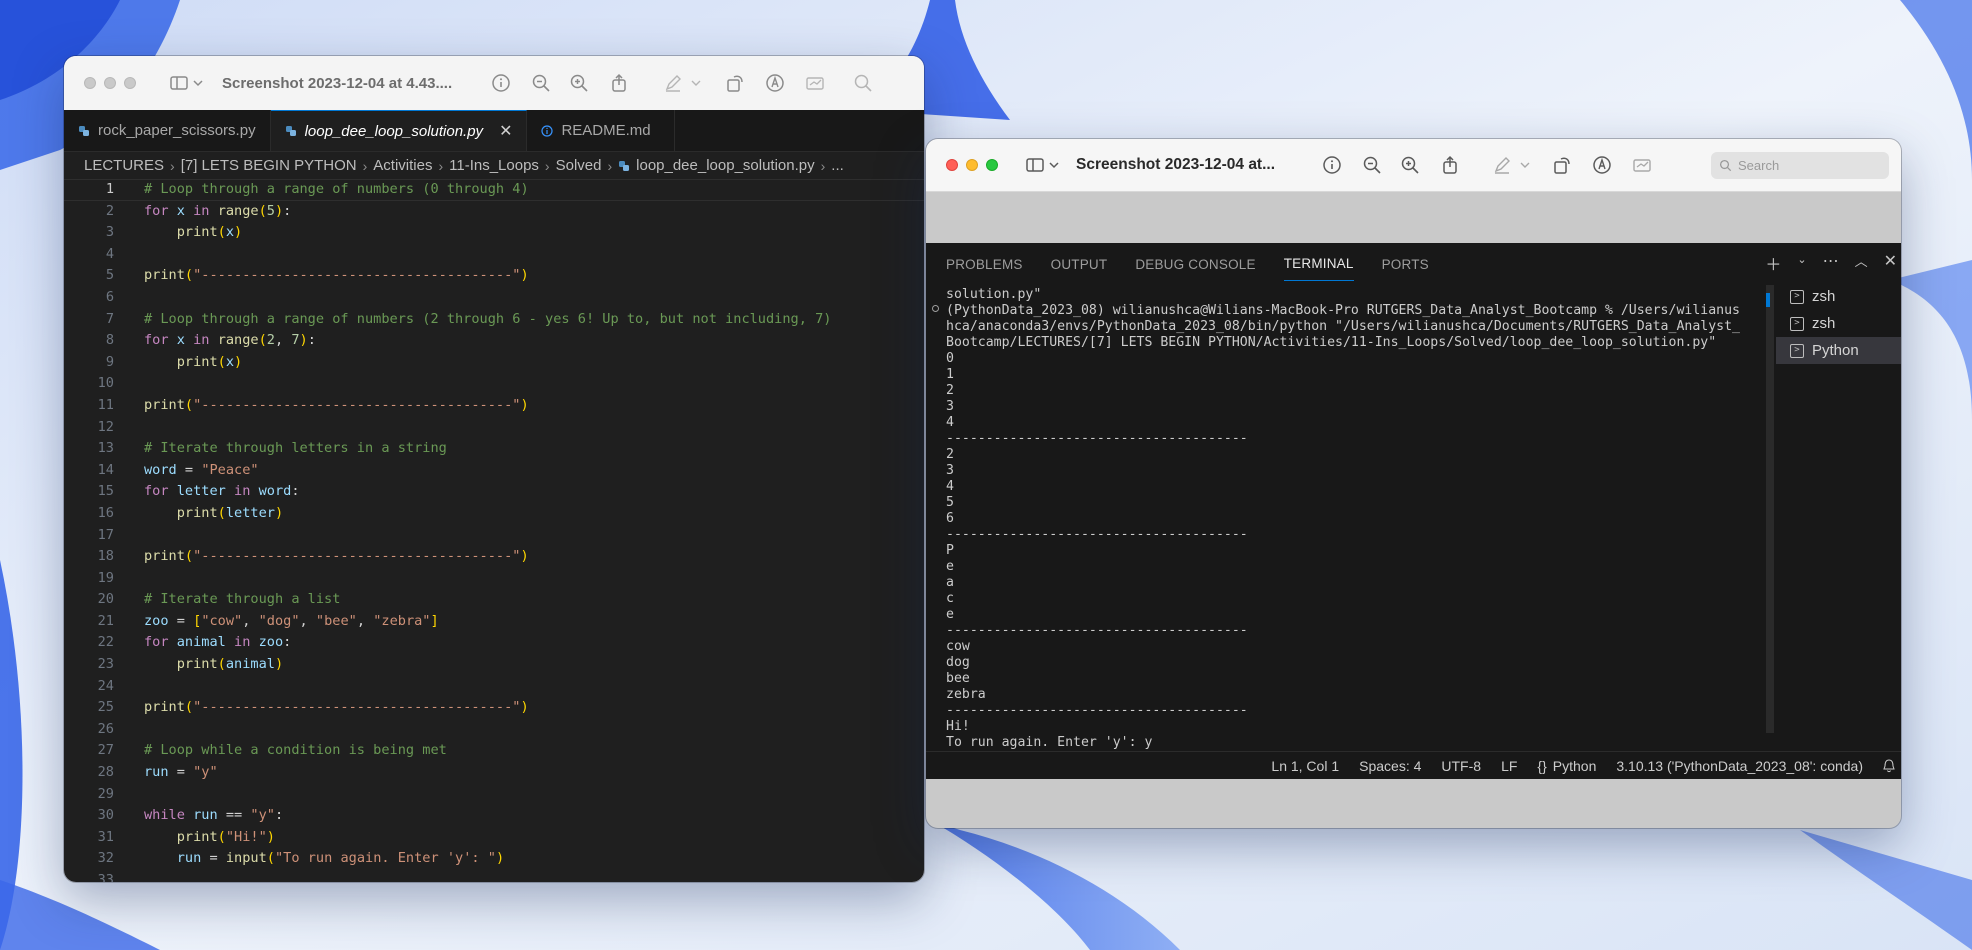  Describe the element at coordinates (494, 212) in the screenshot. I see `code-line: 2 for x in range(5):` at that location.